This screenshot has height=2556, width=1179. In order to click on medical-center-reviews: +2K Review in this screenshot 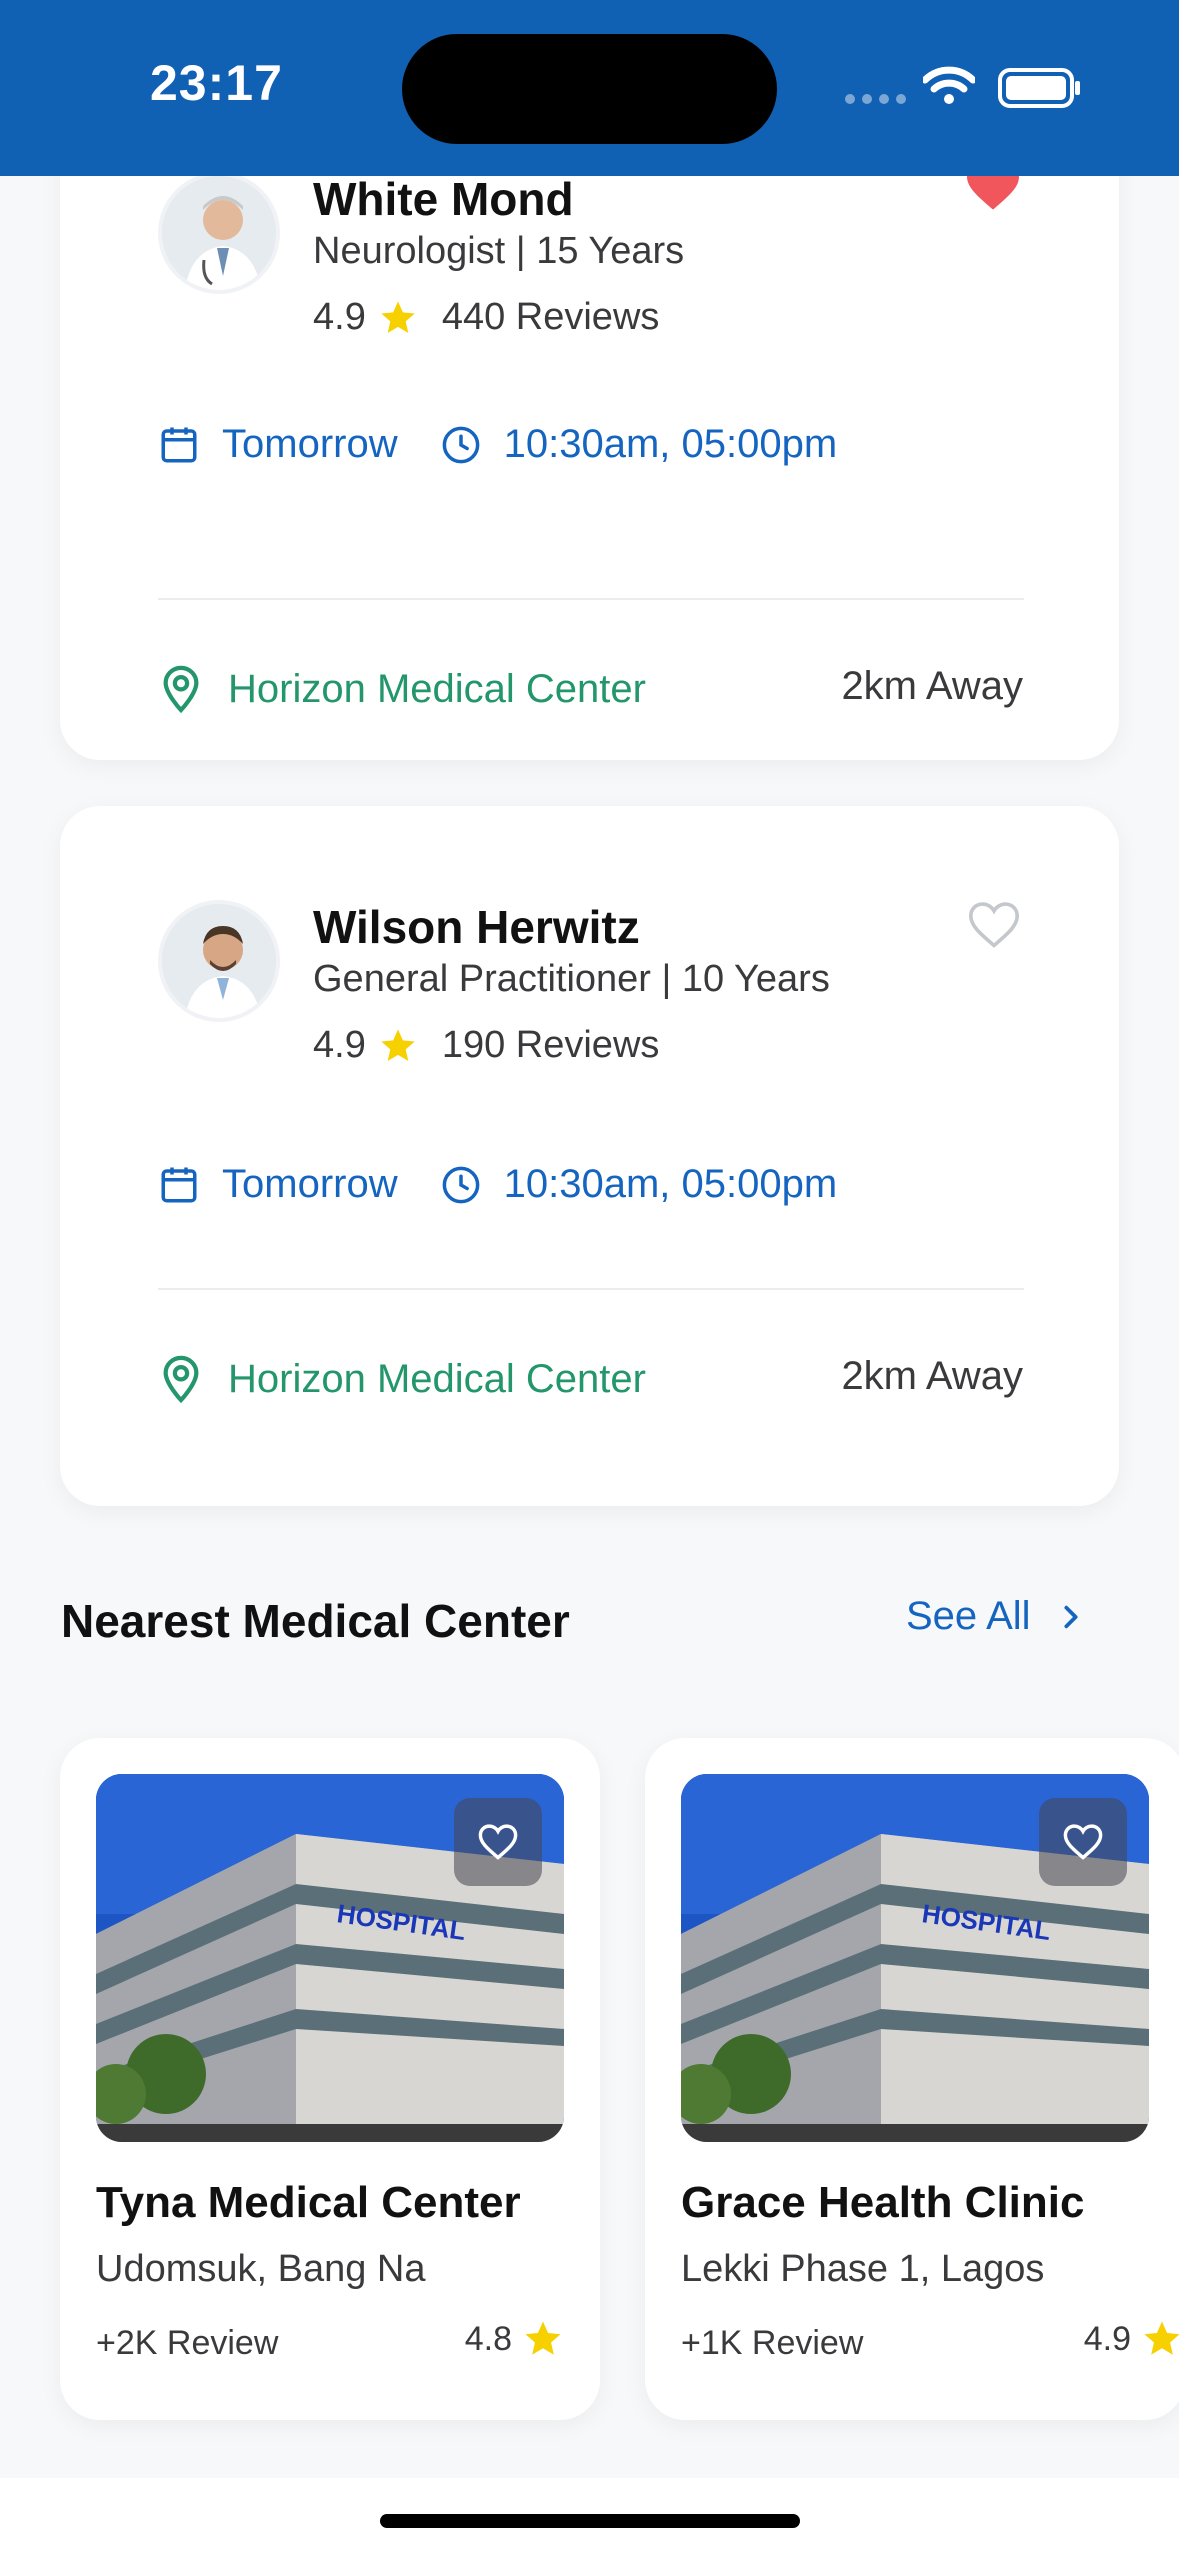, I will do `click(187, 2343)`.